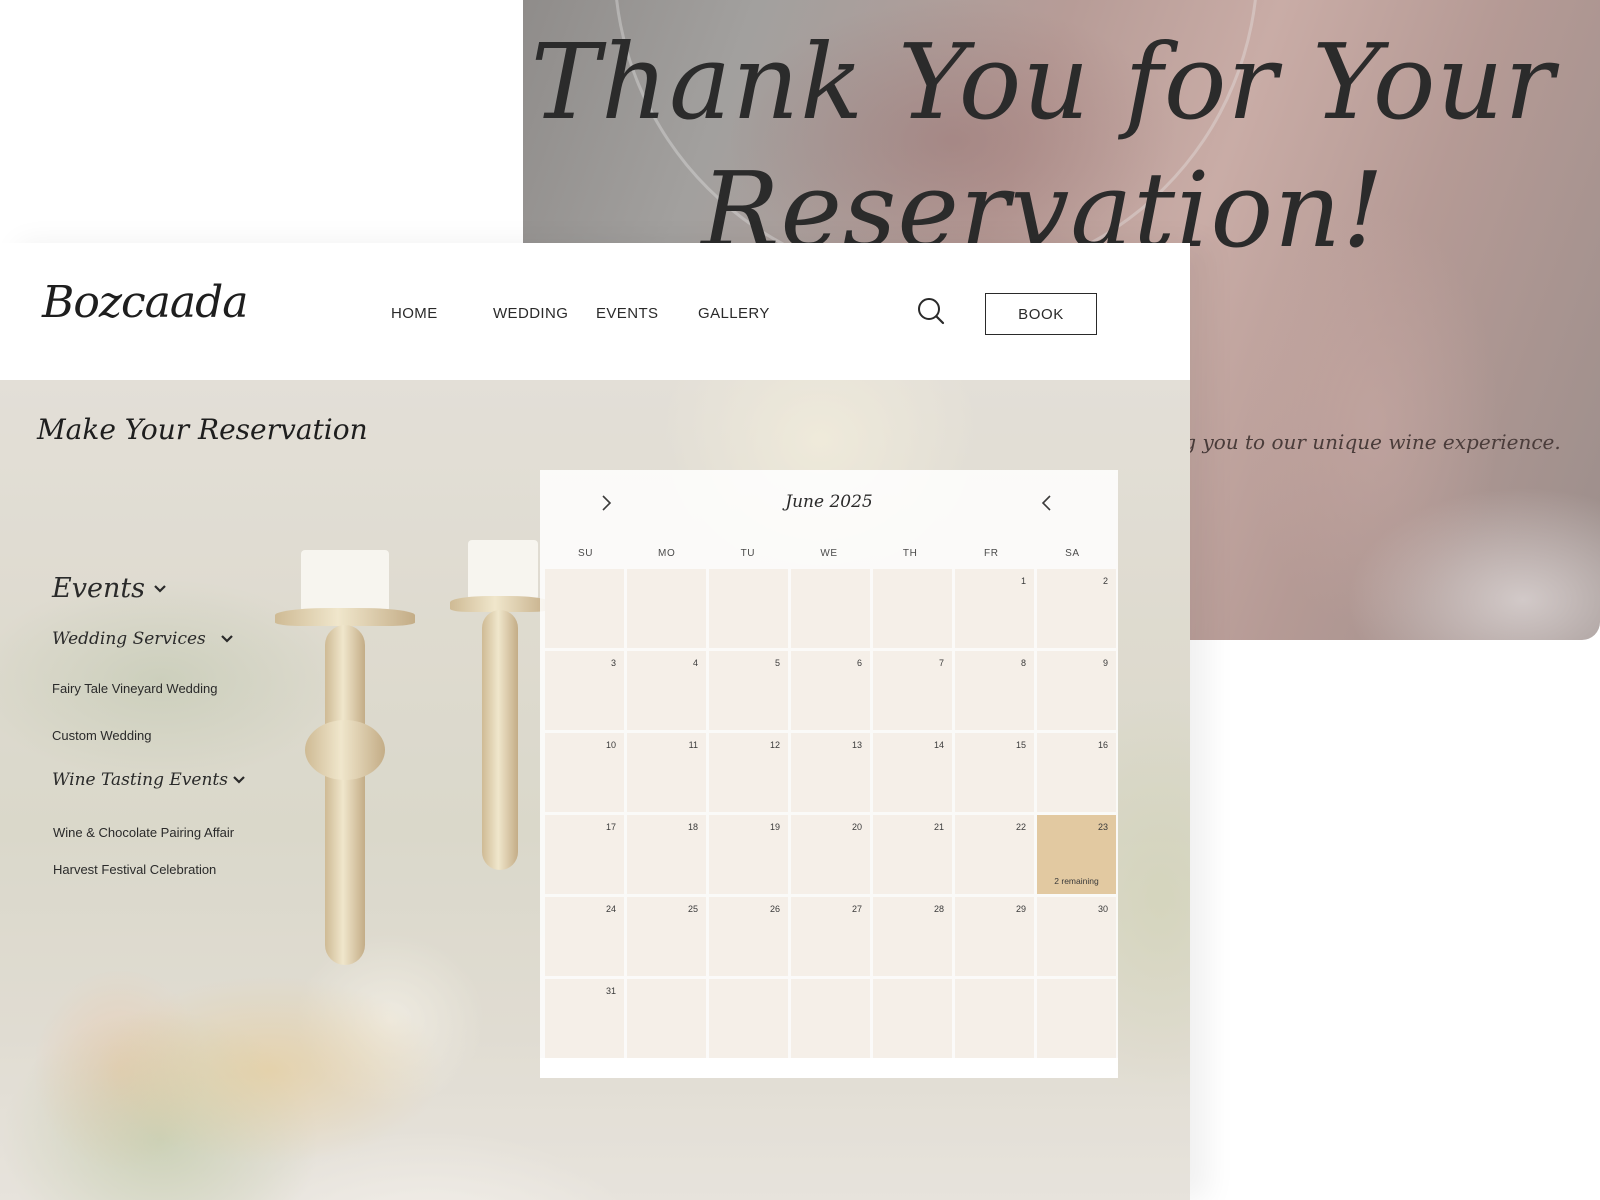 The width and height of the screenshot is (1600, 1200). What do you see at coordinates (912, 854) in the screenshot?
I see `calendar-day-cell: 21` at bounding box center [912, 854].